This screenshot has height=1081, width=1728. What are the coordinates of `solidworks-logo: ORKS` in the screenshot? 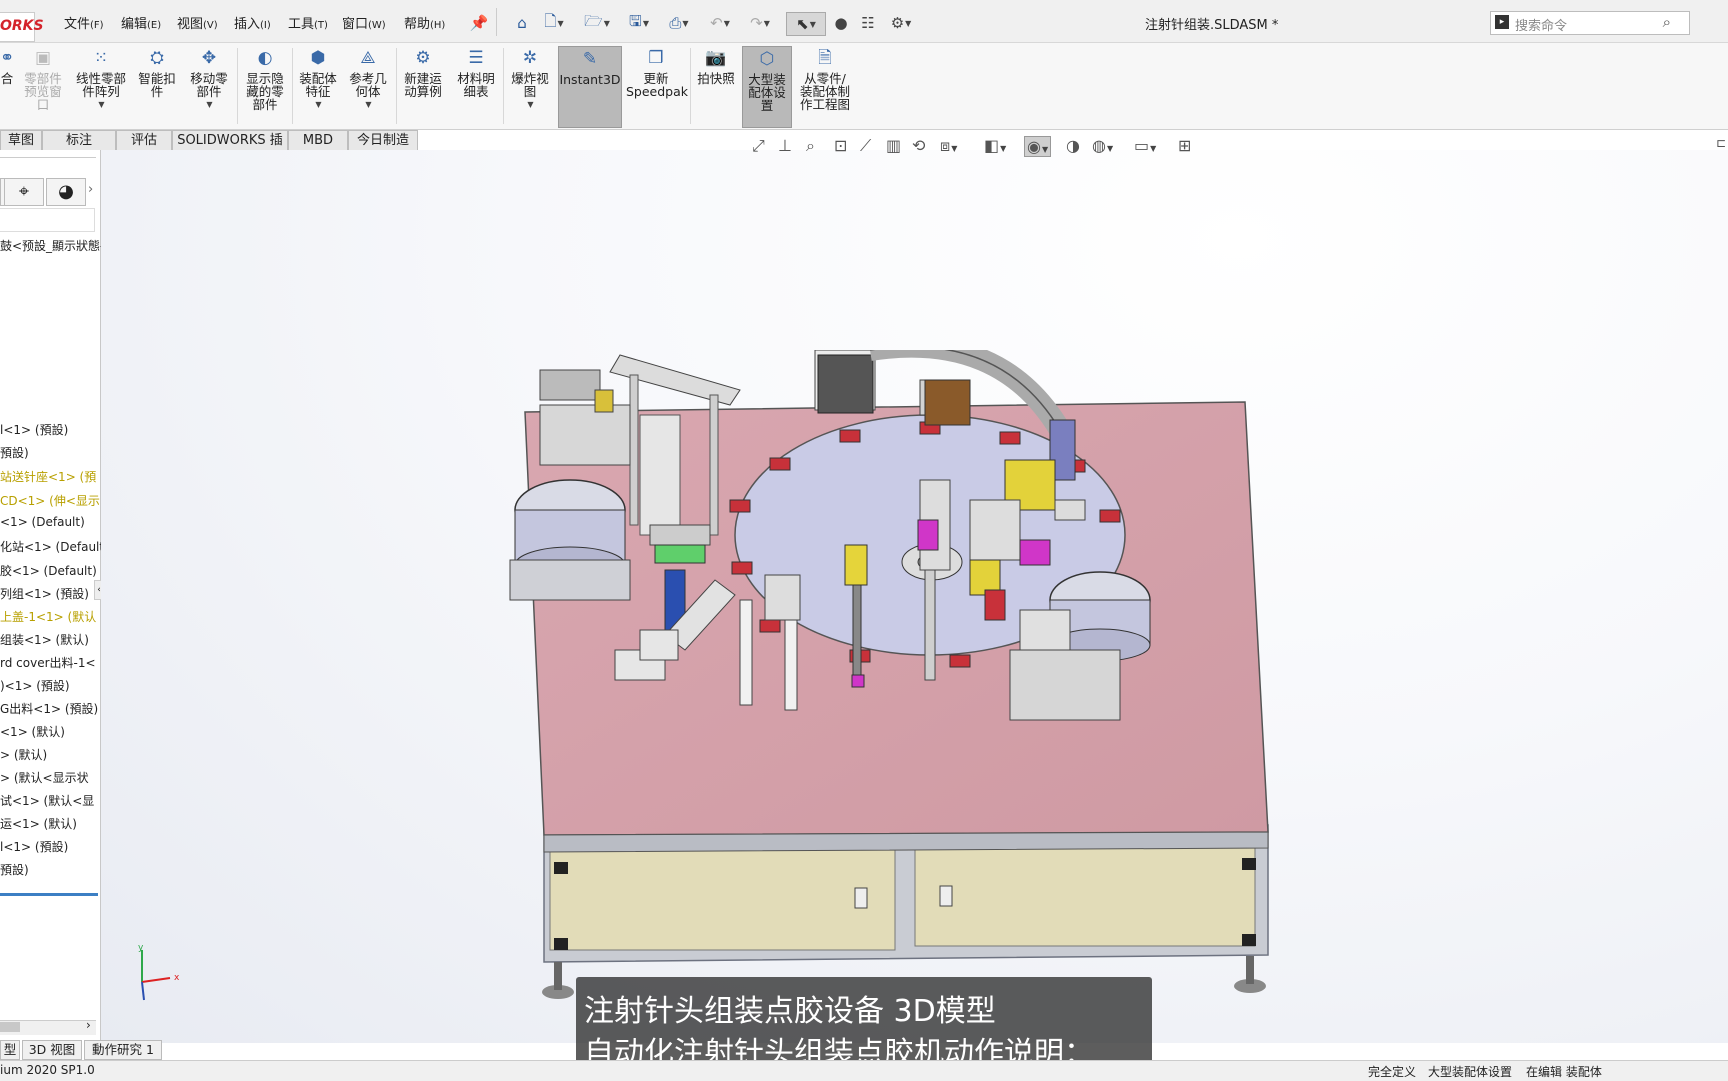 It's located at (22, 27).